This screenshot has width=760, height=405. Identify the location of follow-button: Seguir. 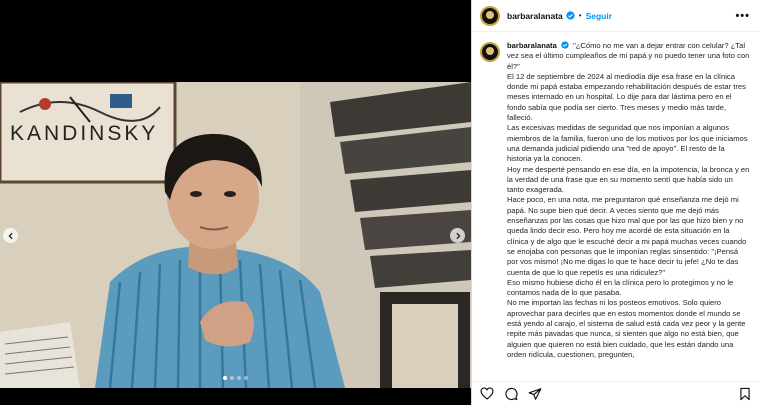
(599, 16).